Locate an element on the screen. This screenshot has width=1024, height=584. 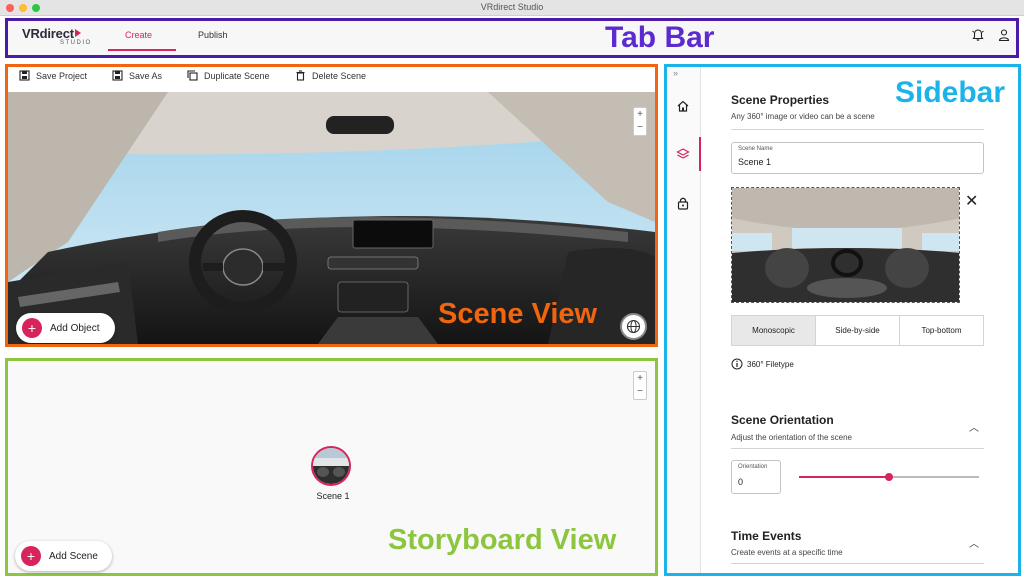
remove-media-button: ✕ is located at coordinates (971, 201).